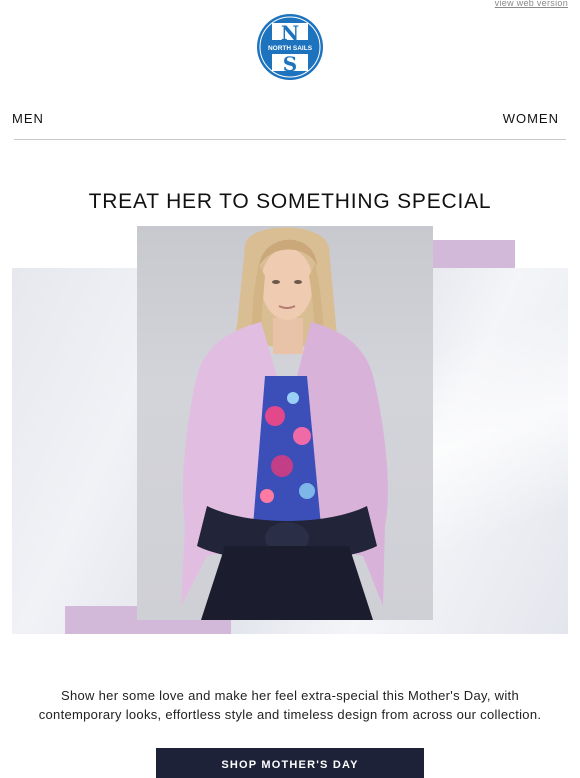 The height and width of the screenshot is (778, 580). Describe the element at coordinates (290, 64) in the screenshot. I see `logo-s-letter: S` at that location.